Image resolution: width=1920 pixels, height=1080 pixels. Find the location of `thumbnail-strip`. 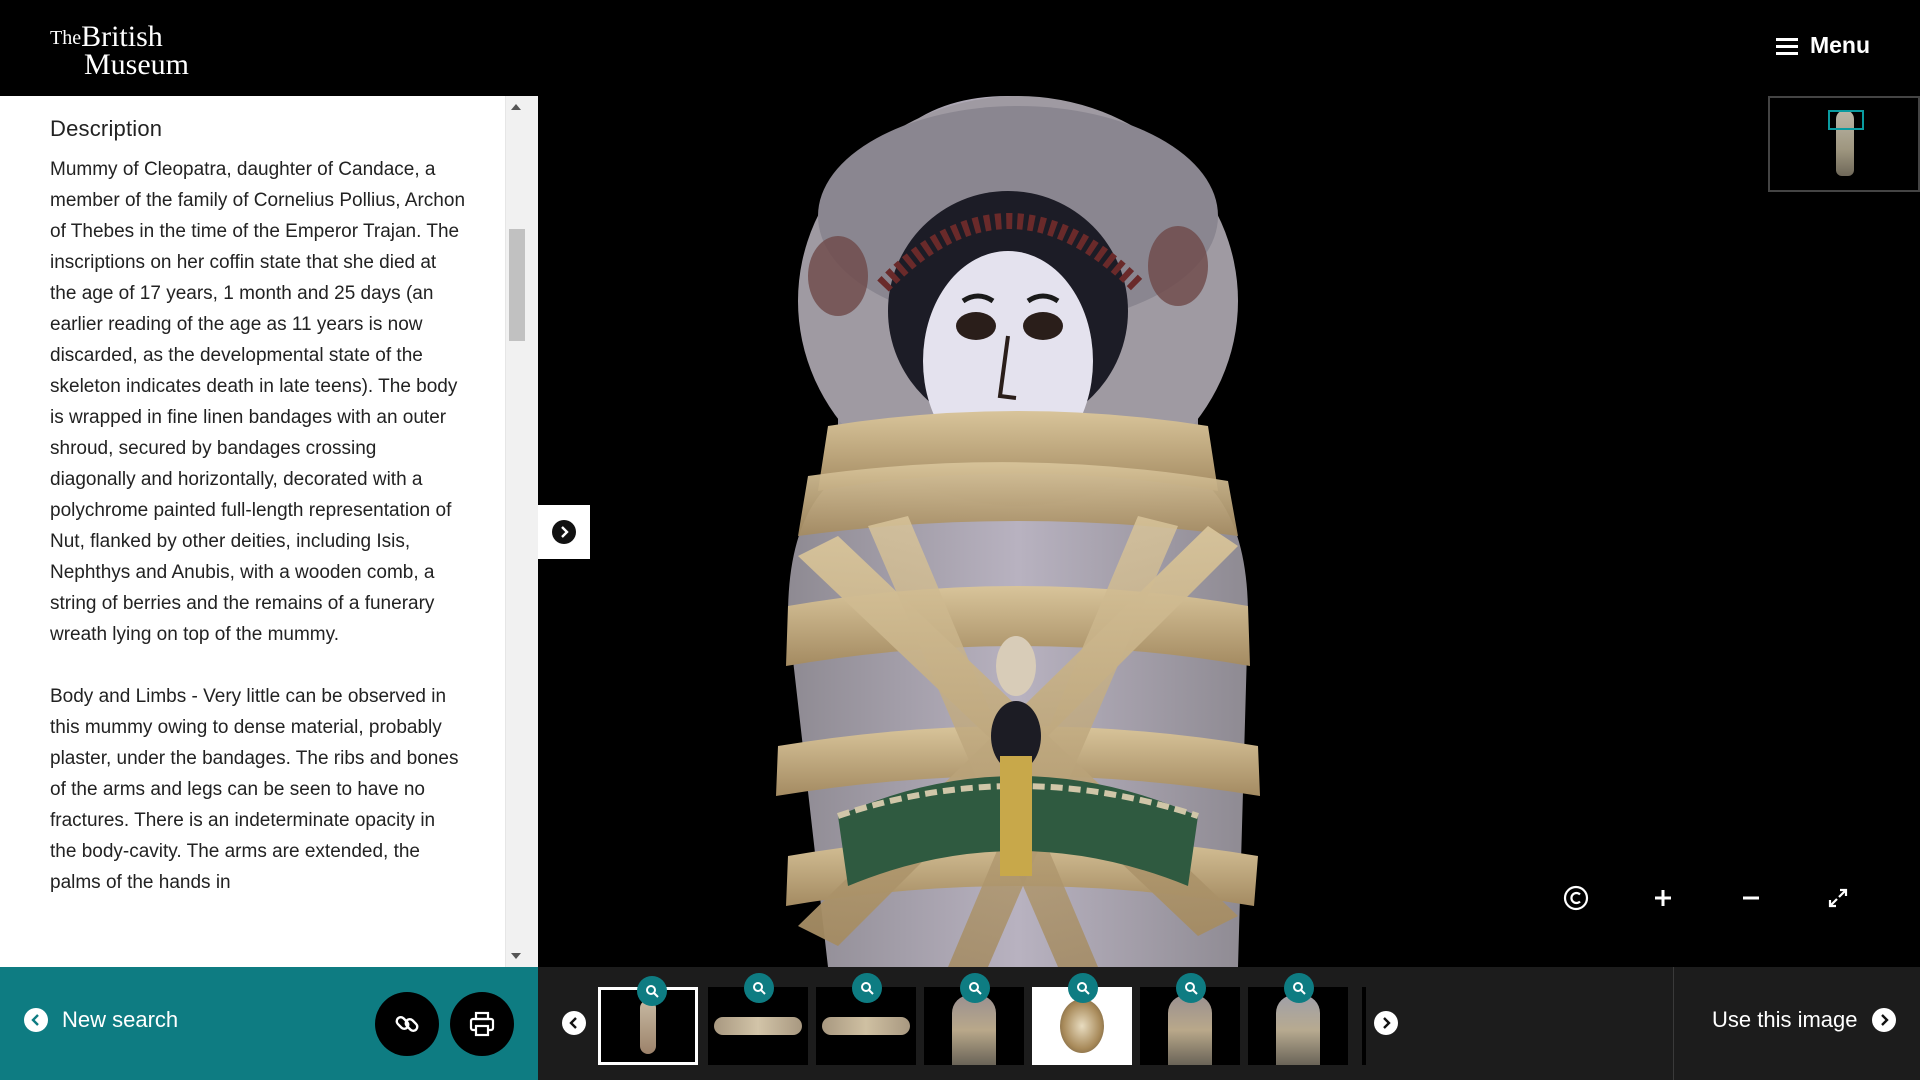

thumbnail-strip is located at coordinates (1105, 1023).